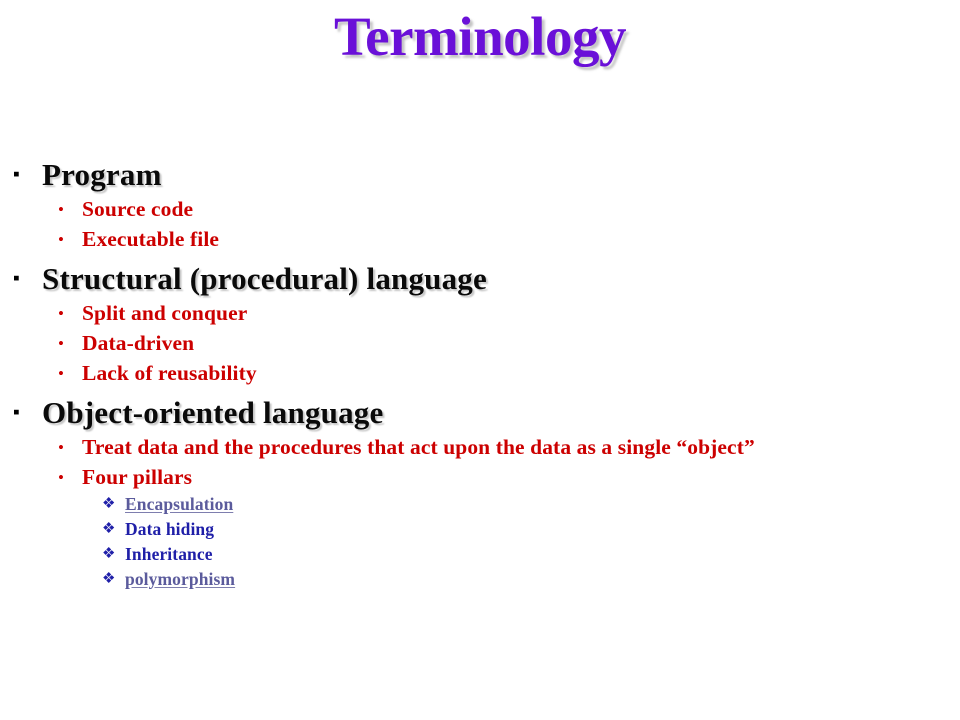 Image resolution: width=960 pixels, height=720 pixels. Describe the element at coordinates (509, 373) in the screenshot. I see `list-item: • Lack of reusability` at that location.